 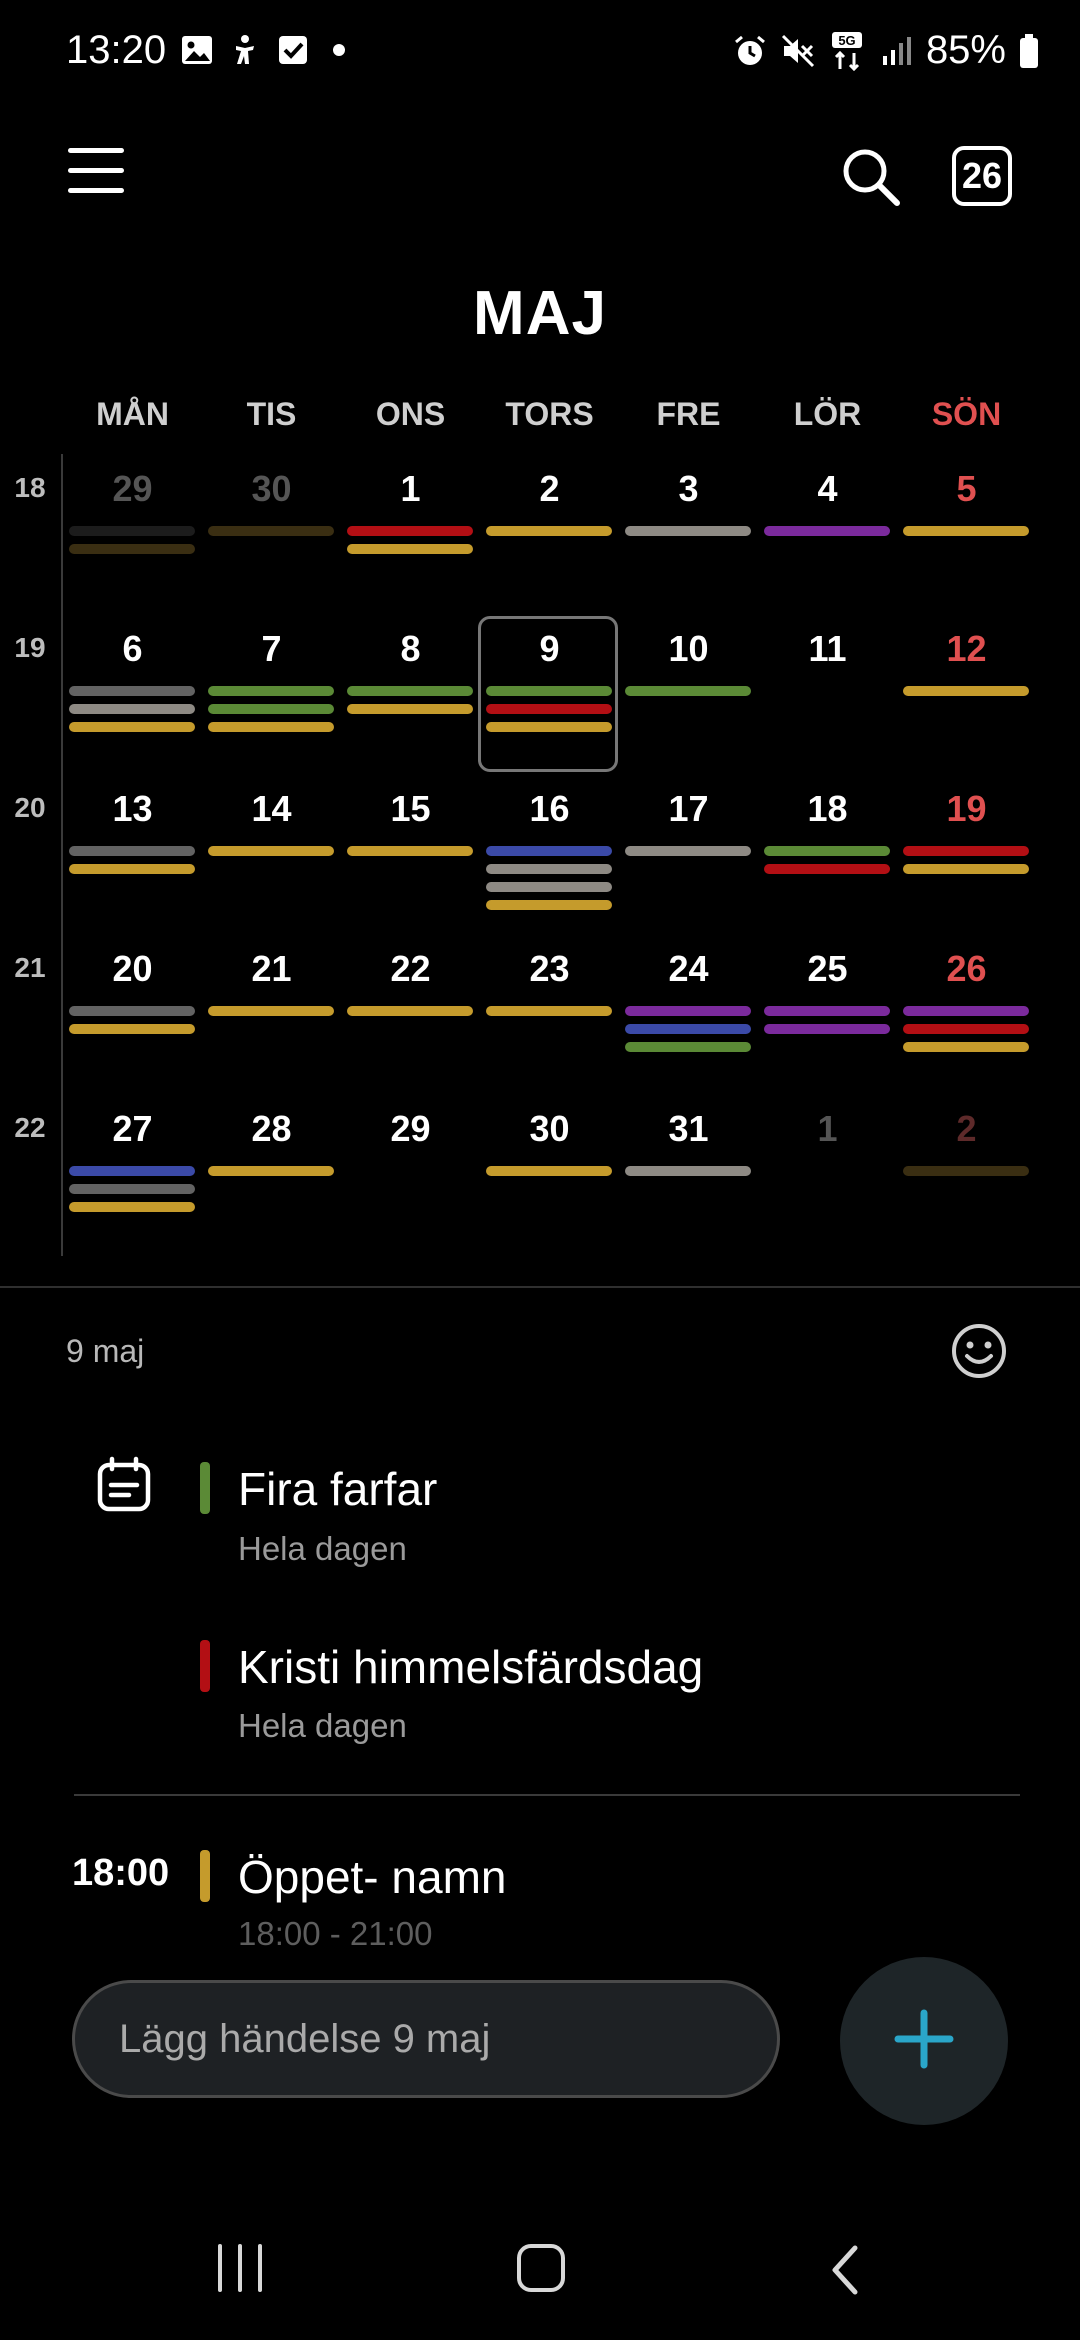 I want to click on week-number: 18, so click(x=30, y=487).